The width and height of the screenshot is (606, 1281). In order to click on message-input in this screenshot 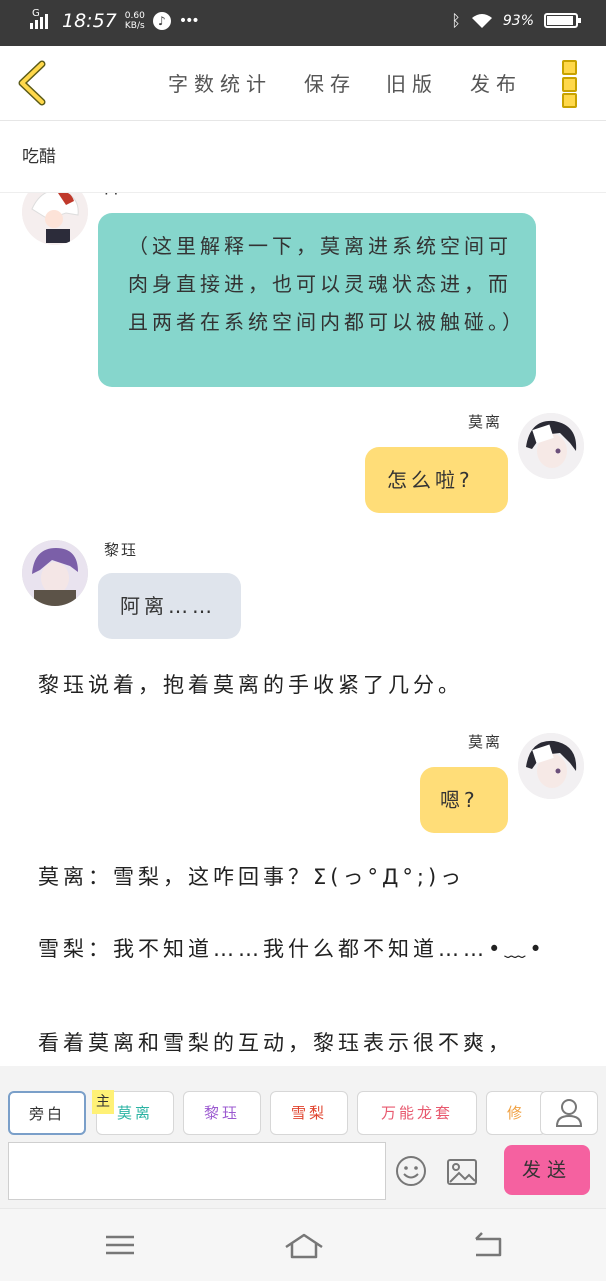, I will do `click(197, 1171)`.